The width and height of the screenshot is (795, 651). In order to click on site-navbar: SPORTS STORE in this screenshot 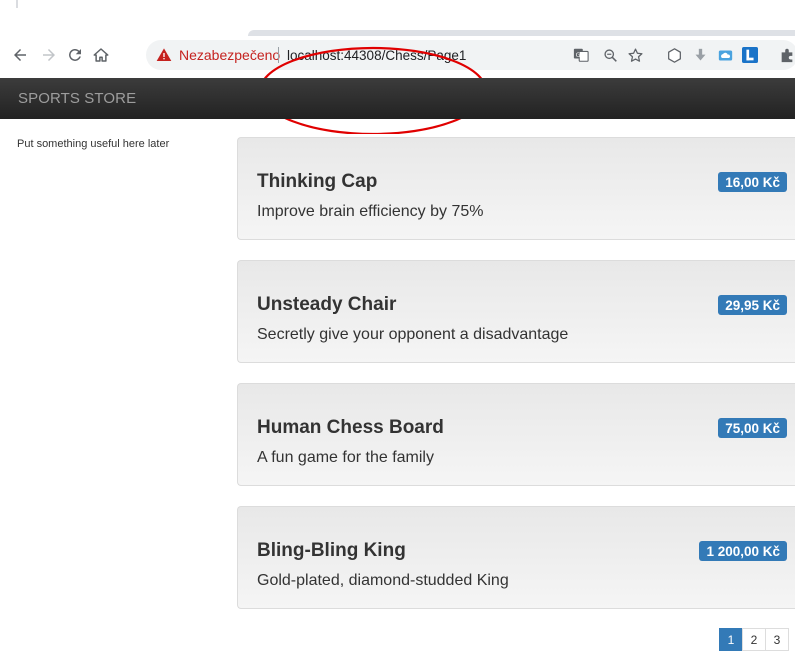, I will do `click(397, 98)`.